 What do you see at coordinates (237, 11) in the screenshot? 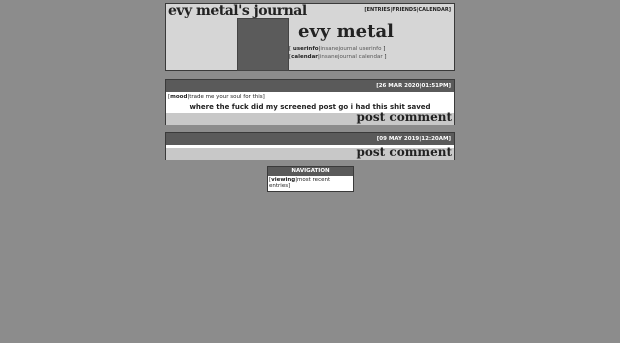
I see `journal-title: evy metal's journal` at bounding box center [237, 11].